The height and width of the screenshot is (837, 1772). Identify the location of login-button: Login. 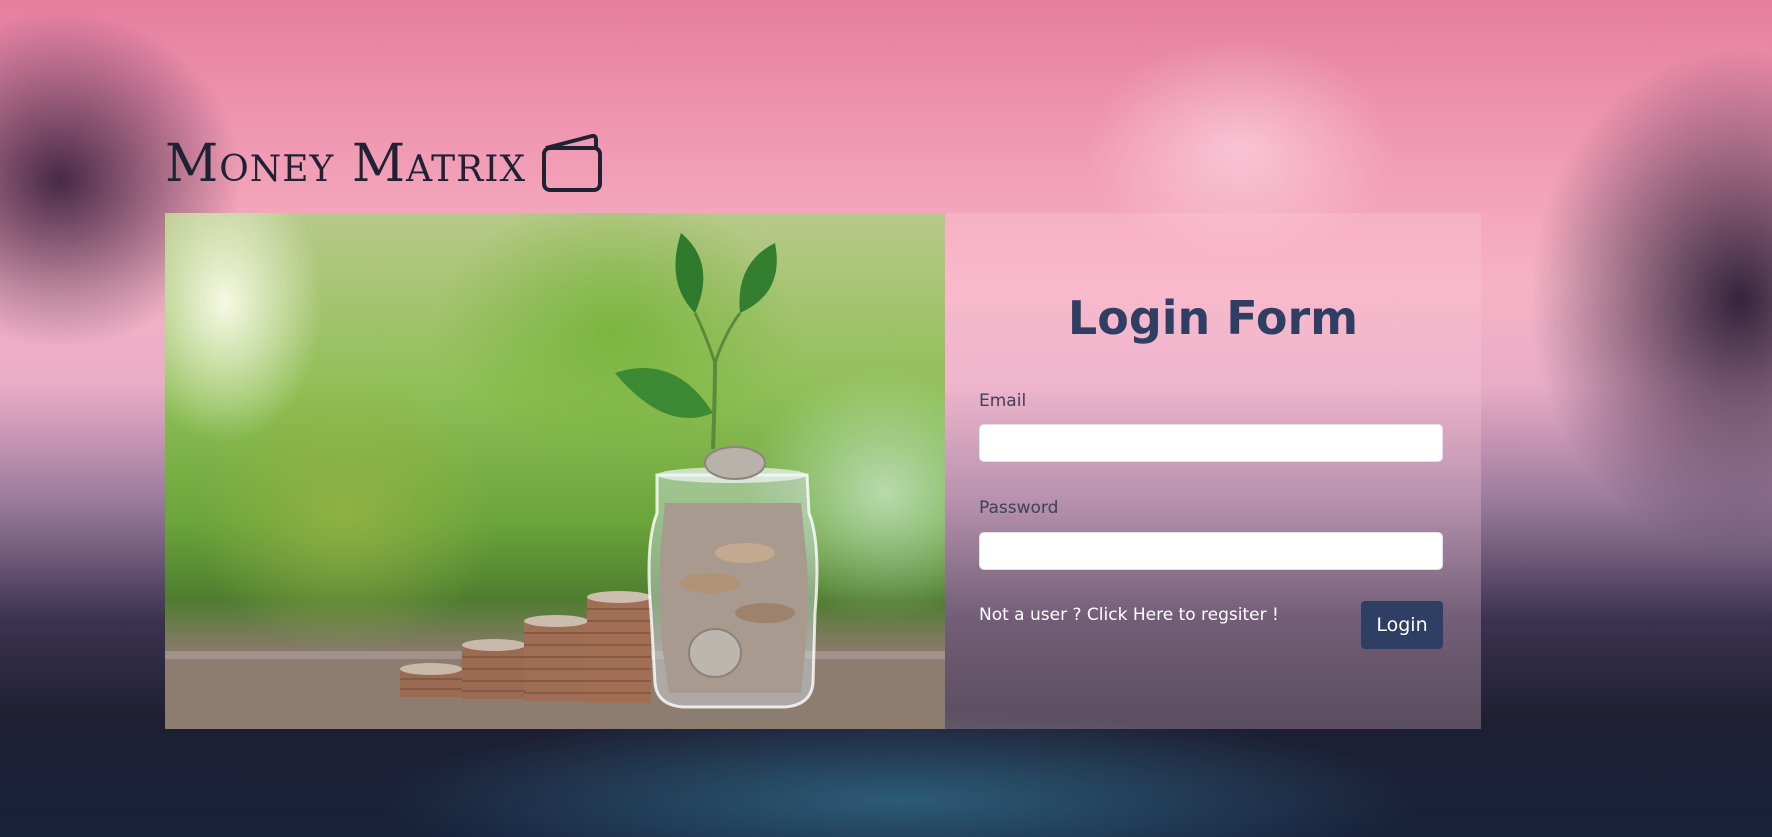
(1402, 625).